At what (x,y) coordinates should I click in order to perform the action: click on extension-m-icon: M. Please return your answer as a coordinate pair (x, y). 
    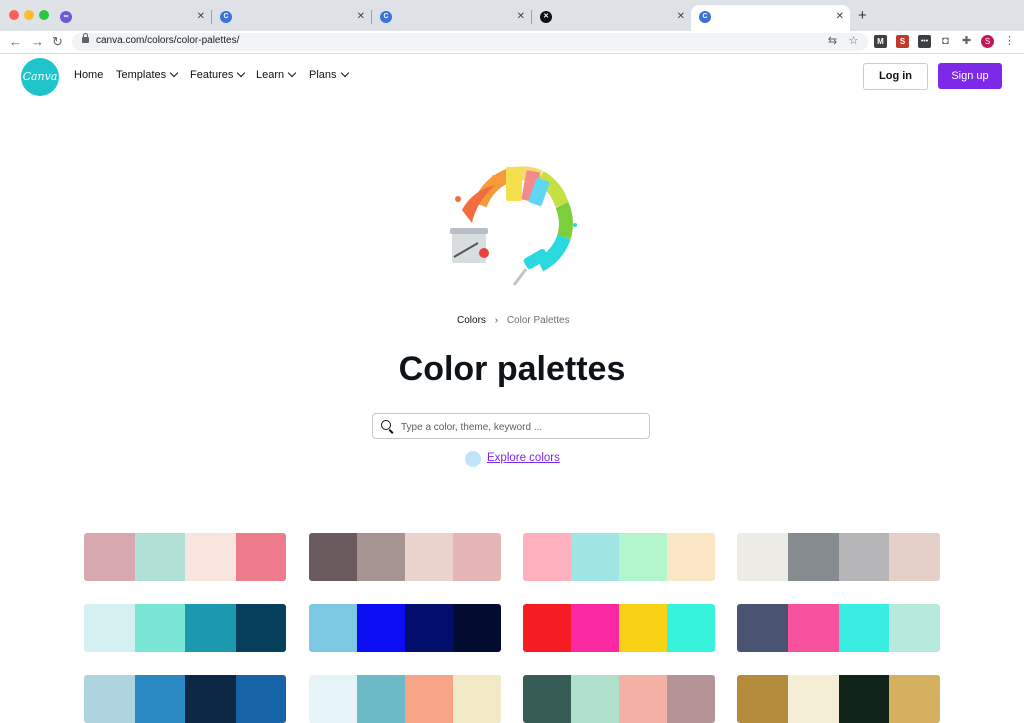
    Looking at the image, I should click on (880, 41).